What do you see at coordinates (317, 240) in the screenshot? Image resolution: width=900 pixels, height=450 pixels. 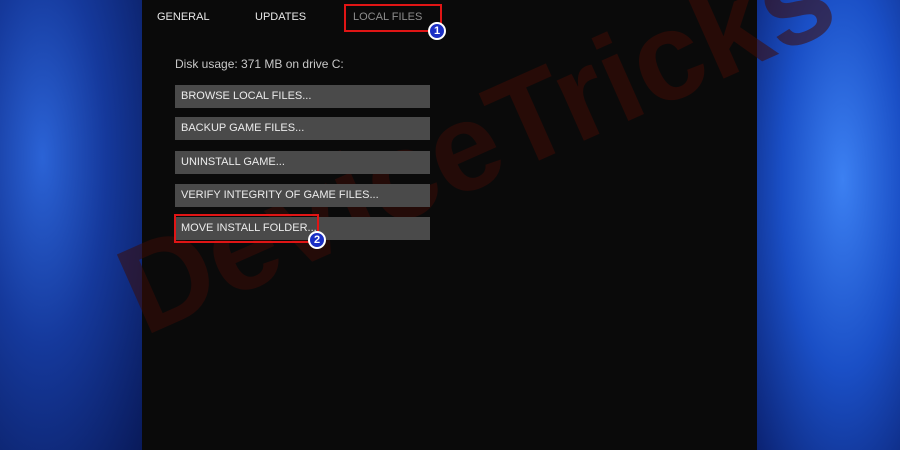 I see `step-badge-2: 2` at bounding box center [317, 240].